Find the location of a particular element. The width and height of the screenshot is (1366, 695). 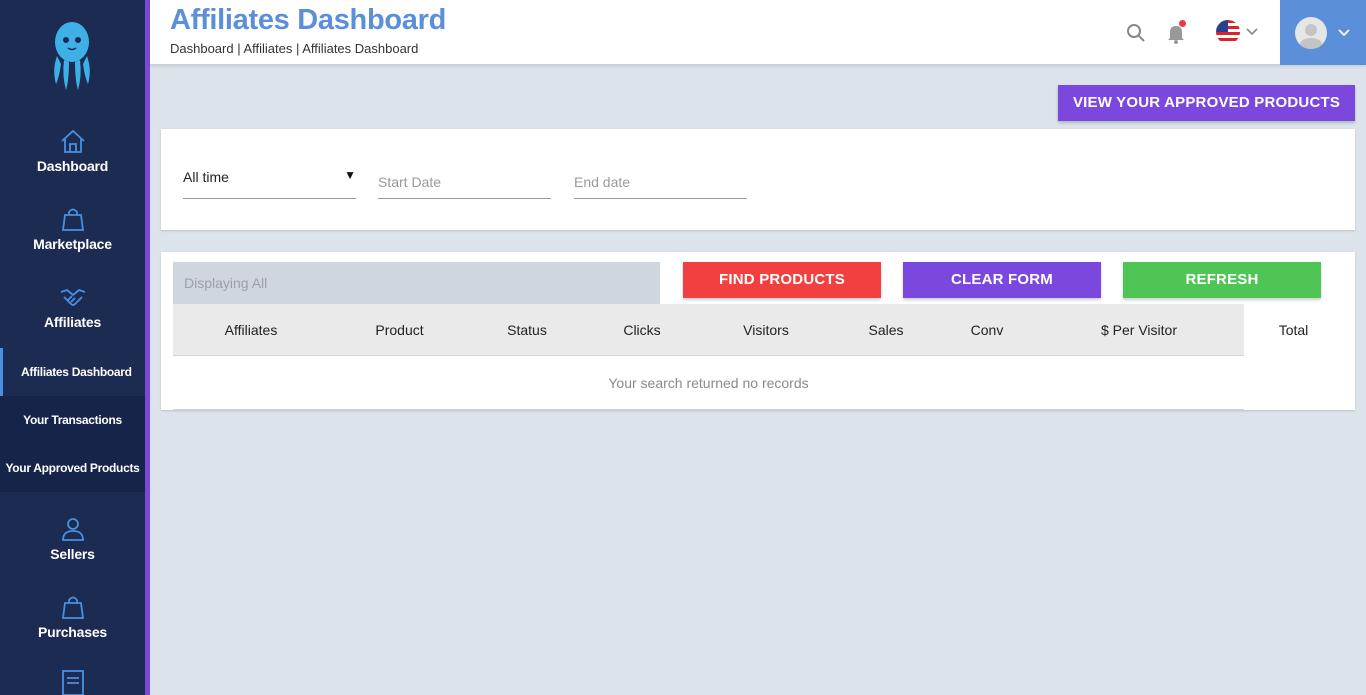

submenu-your-transactions: Your Transactions is located at coordinates (72, 420).